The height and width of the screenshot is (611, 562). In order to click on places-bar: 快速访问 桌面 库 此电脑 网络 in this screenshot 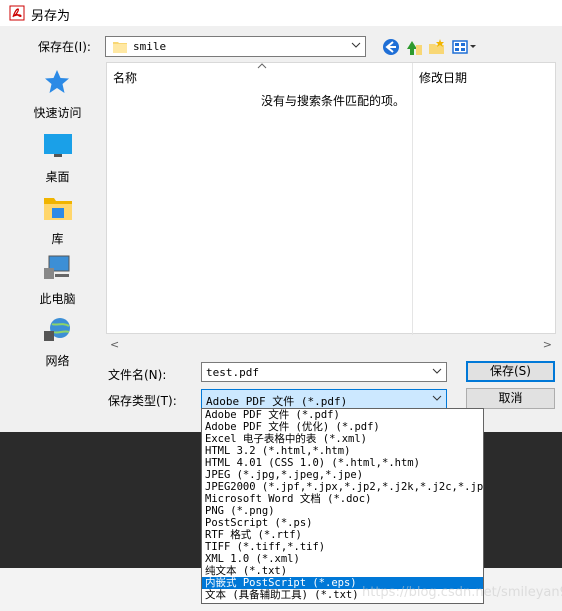, I will do `click(57, 222)`.